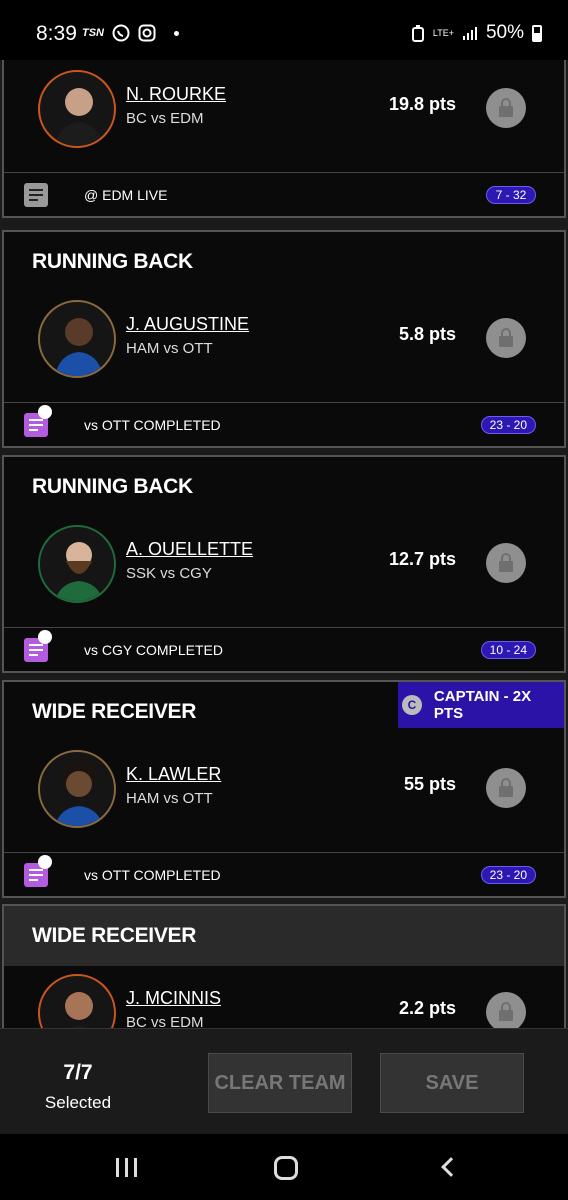 The width and height of the screenshot is (568, 1200). What do you see at coordinates (126, 1167) in the screenshot?
I see `recent-apps-icon` at bounding box center [126, 1167].